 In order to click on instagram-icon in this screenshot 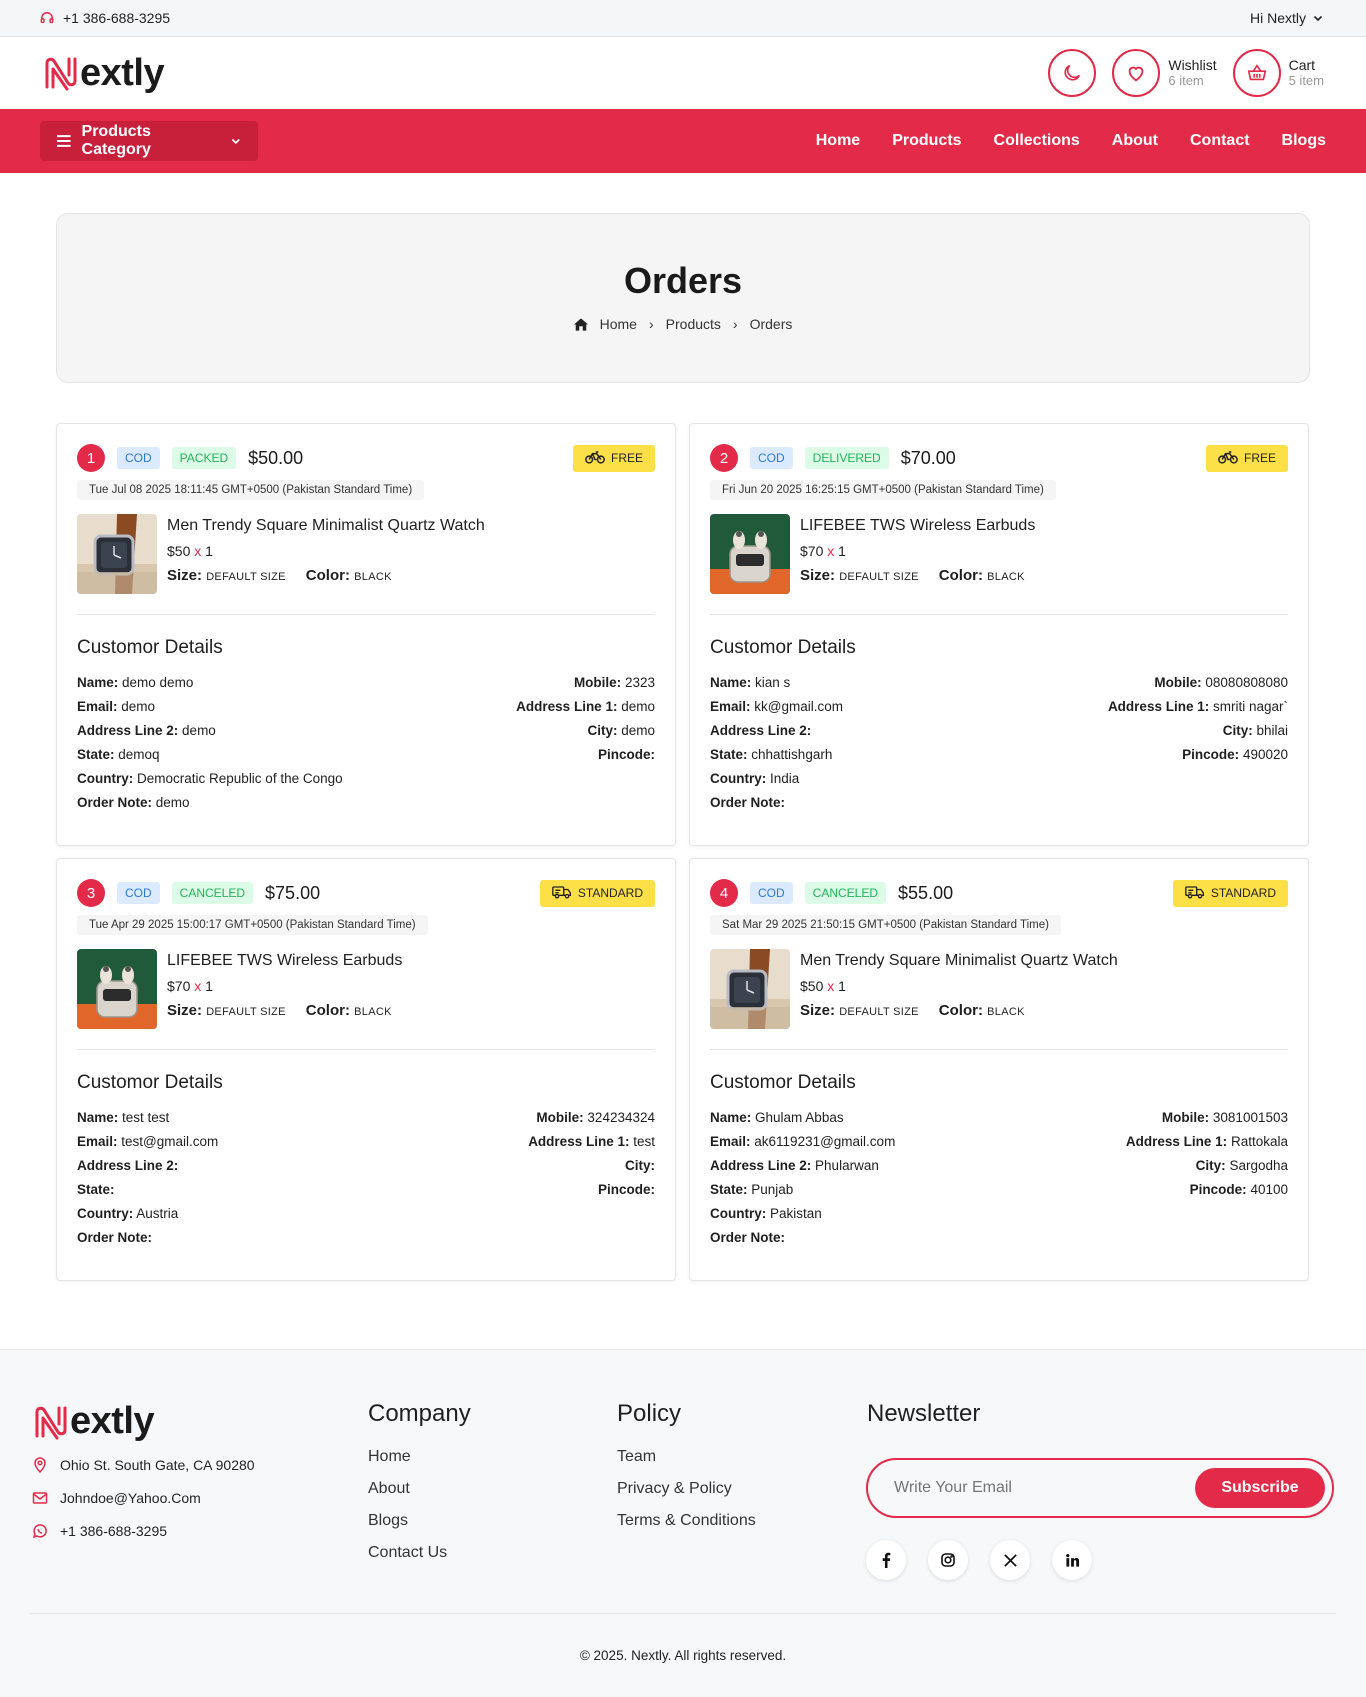, I will do `click(948, 1560)`.